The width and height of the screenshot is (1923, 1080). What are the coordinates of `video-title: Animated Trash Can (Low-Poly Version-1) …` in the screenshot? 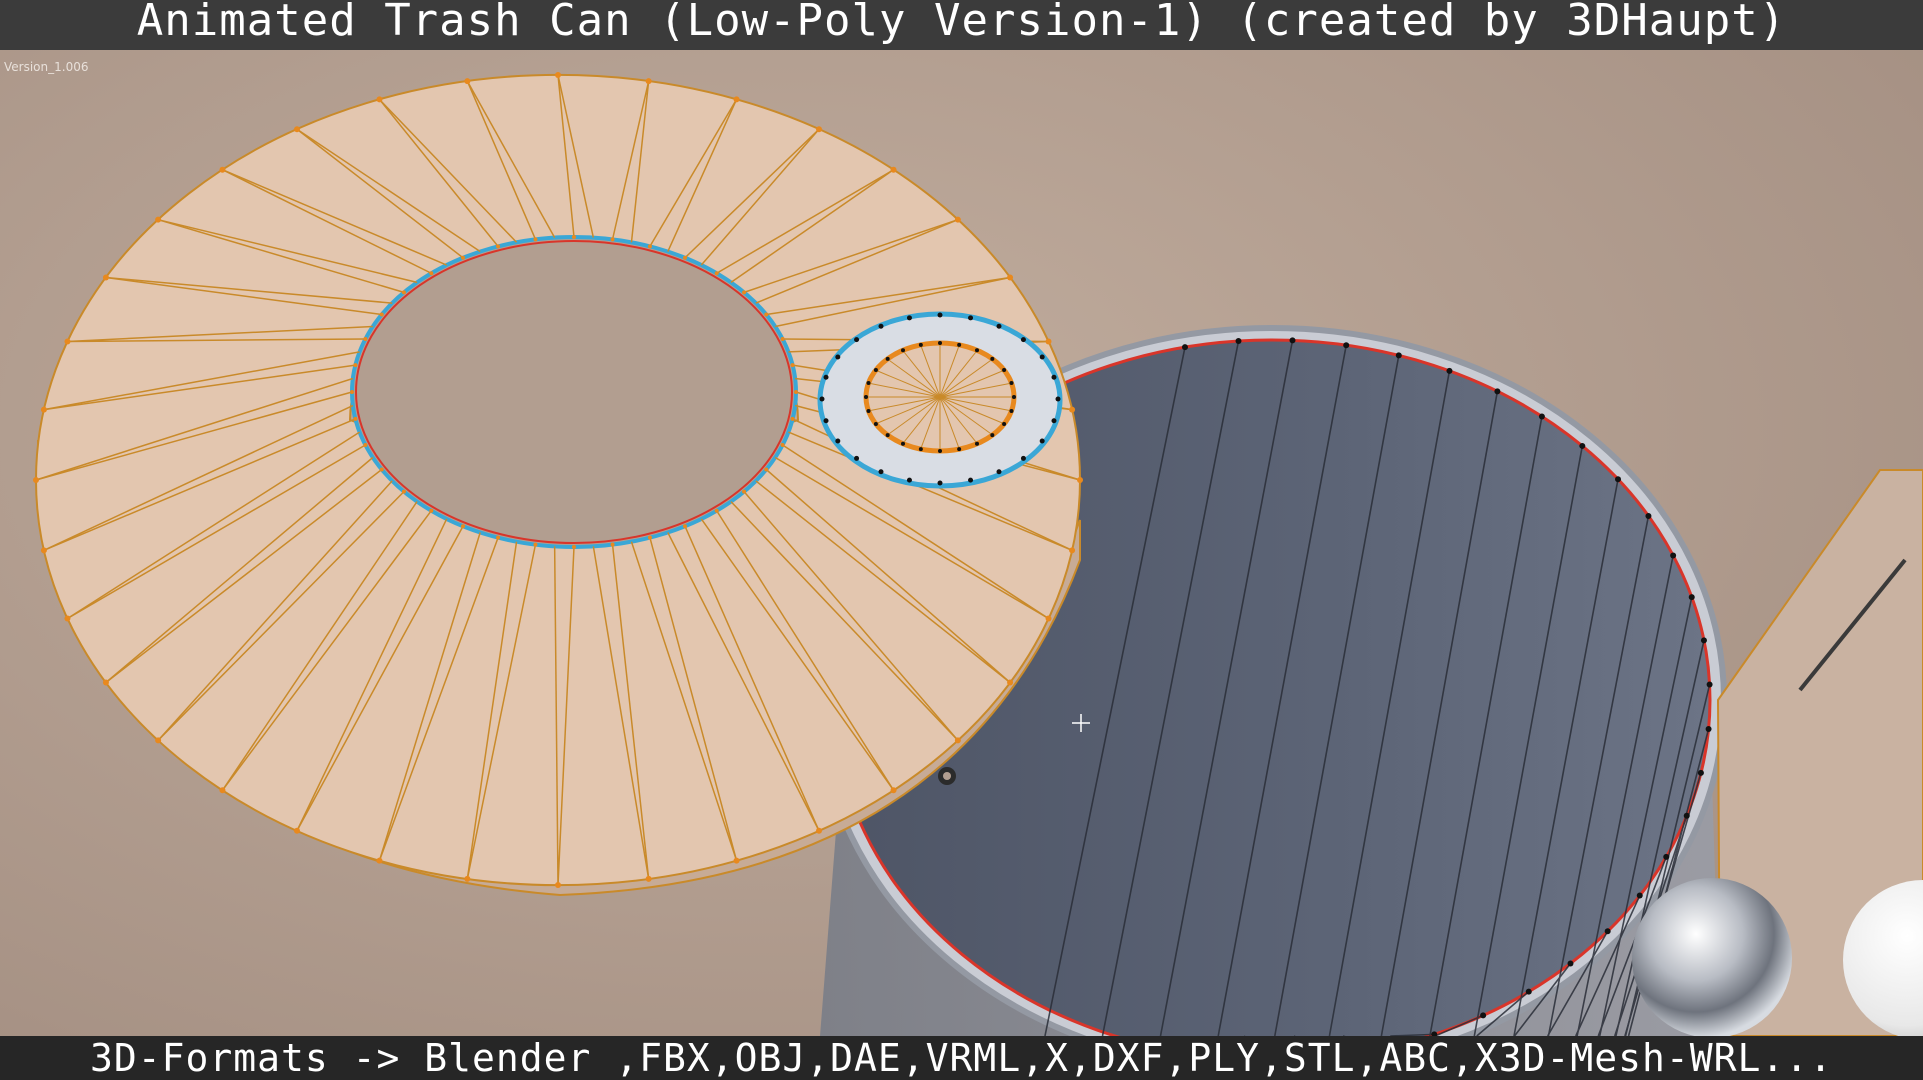 It's located at (961, 23).